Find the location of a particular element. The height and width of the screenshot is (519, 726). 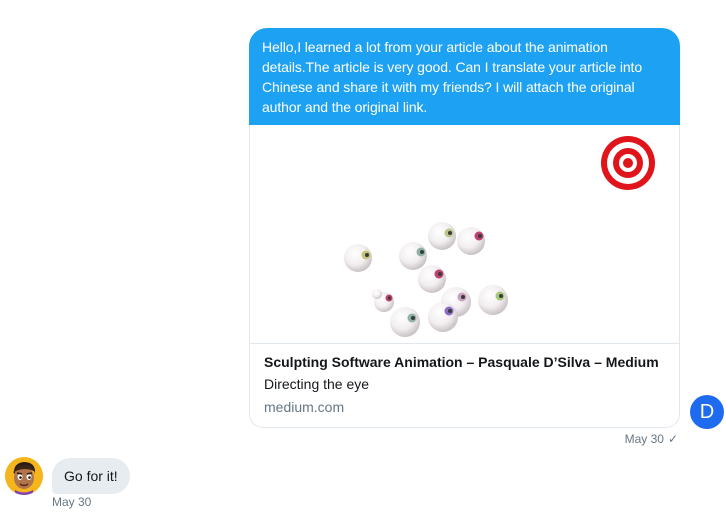

own-avatar: D is located at coordinates (707, 412).